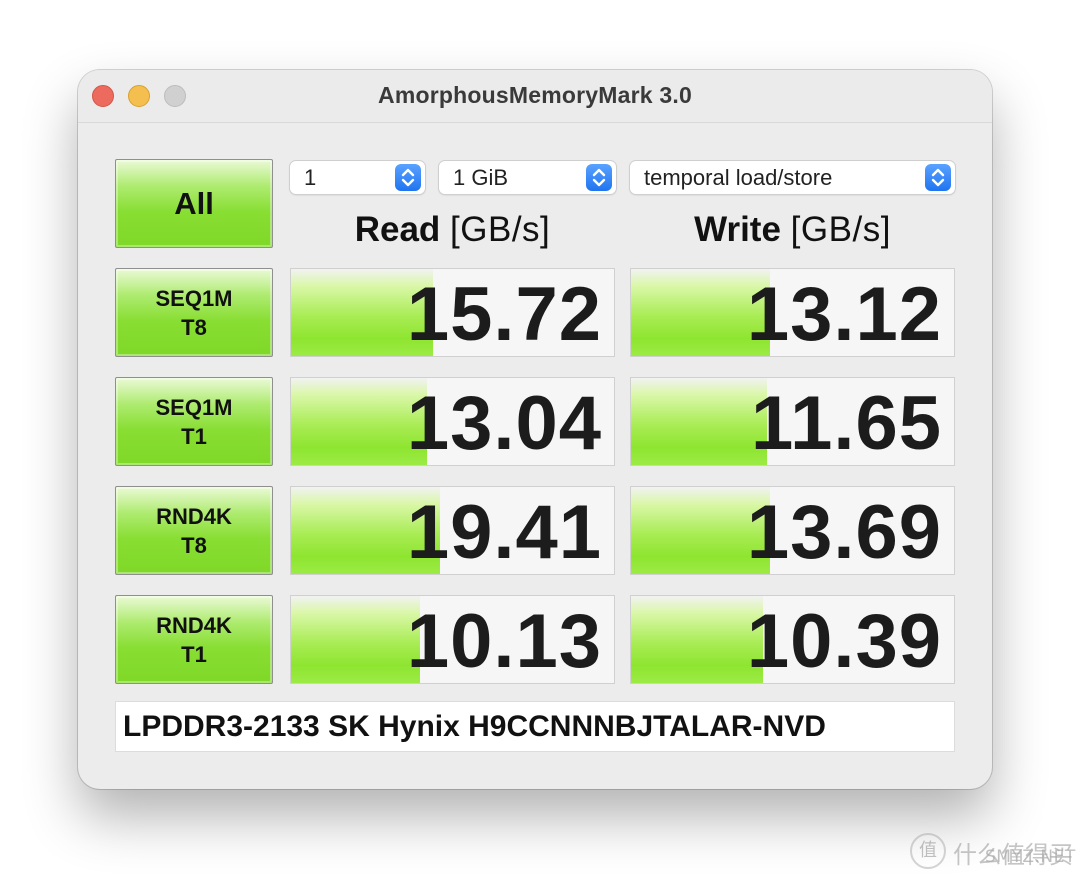  I want to click on result-value: 11.65, so click(846, 423).